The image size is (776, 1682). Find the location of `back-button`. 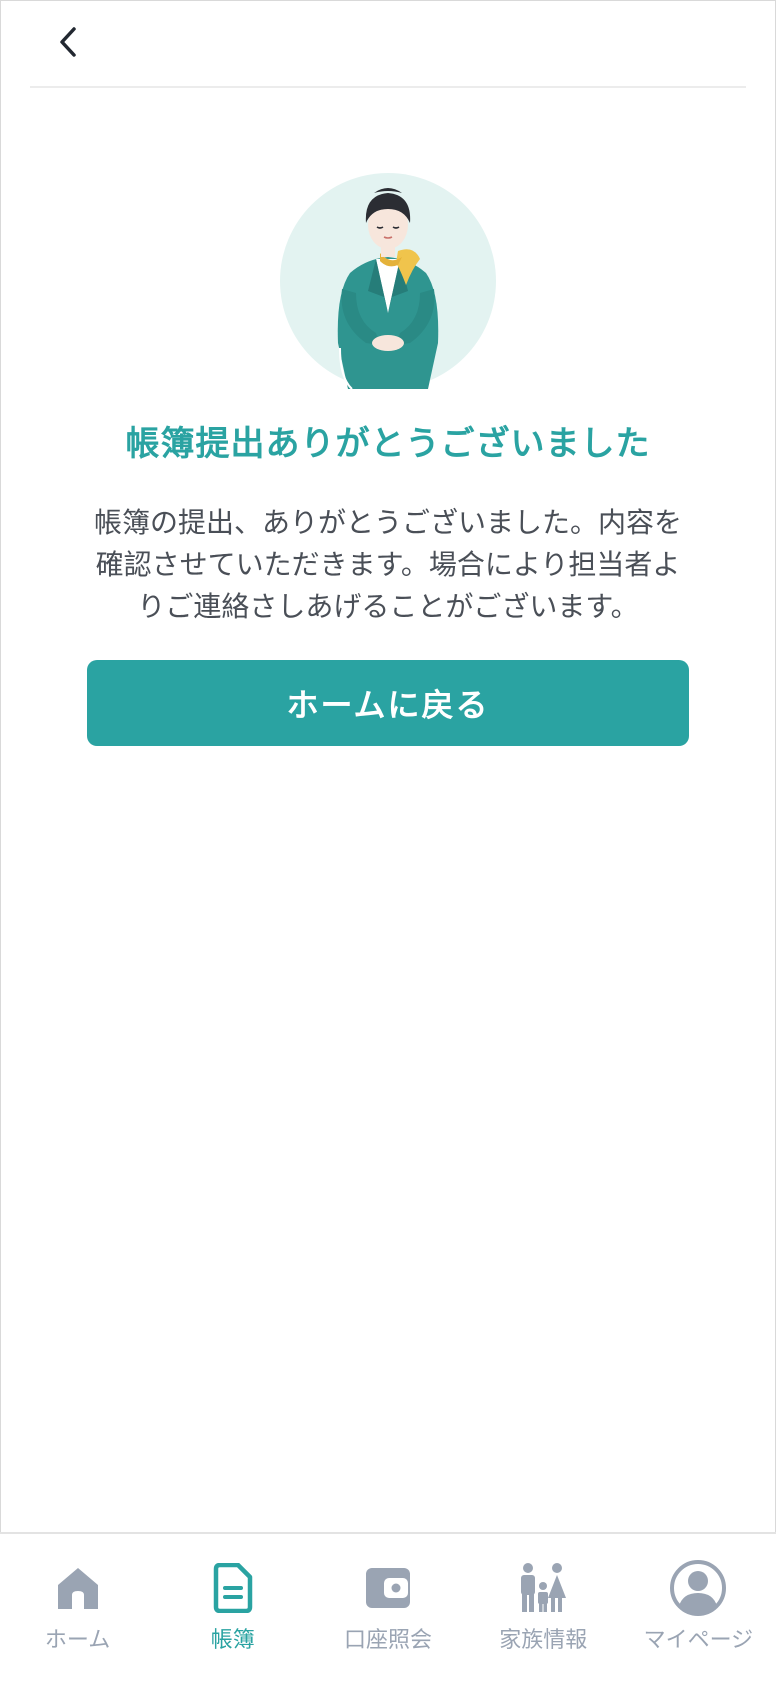

back-button is located at coordinates (68, 44).